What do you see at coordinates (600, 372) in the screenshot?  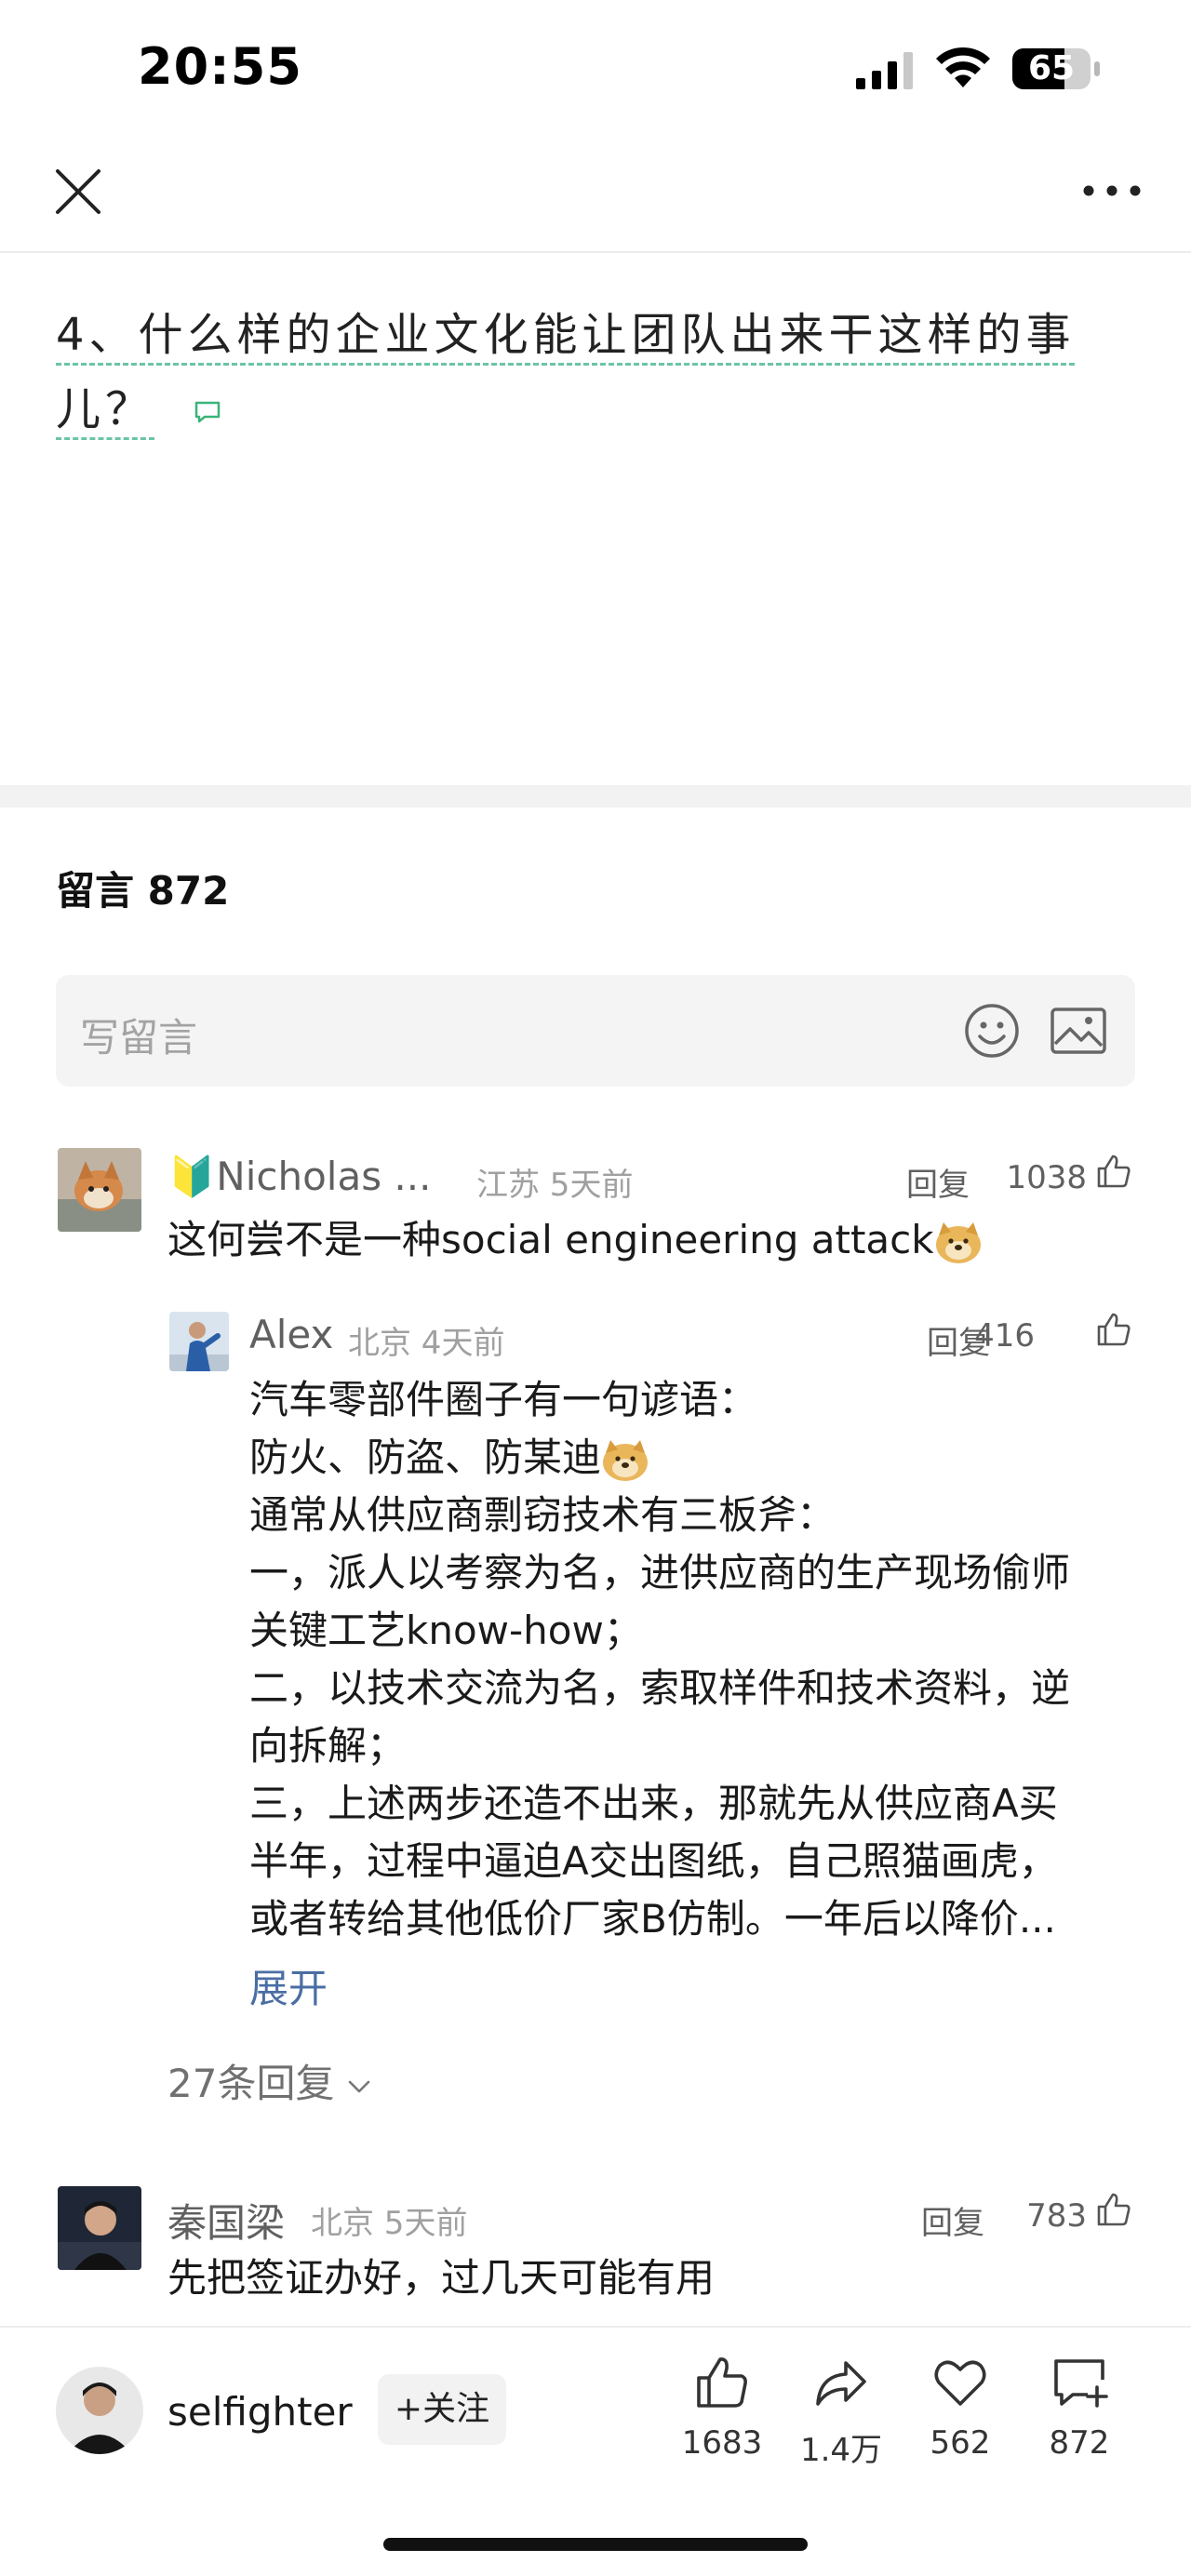 I see `article-paragraph: 4、什么样的企业文化能让团队出来干这样的事 儿？` at bounding box center [600, 372].